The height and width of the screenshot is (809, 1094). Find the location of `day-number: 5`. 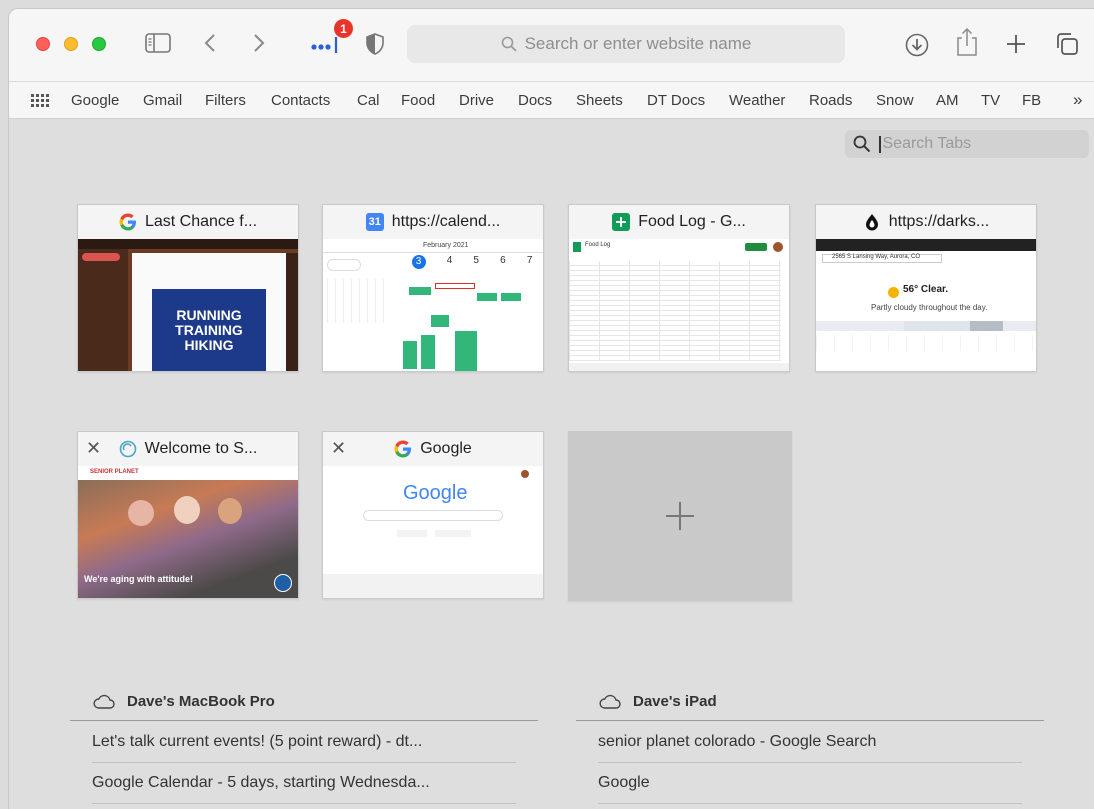

day-number: 5 is located at coordinates (476, 260).